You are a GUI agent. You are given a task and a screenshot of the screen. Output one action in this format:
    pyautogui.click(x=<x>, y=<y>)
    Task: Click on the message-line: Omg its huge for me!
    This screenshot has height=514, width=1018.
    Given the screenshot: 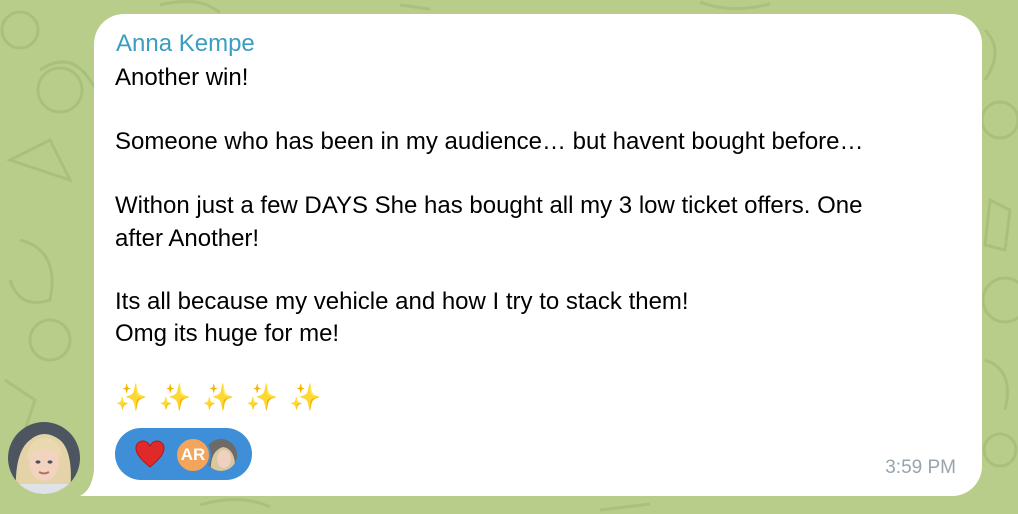 What is the action you would take?
    pyautogui.click(x=227, y=333)
    